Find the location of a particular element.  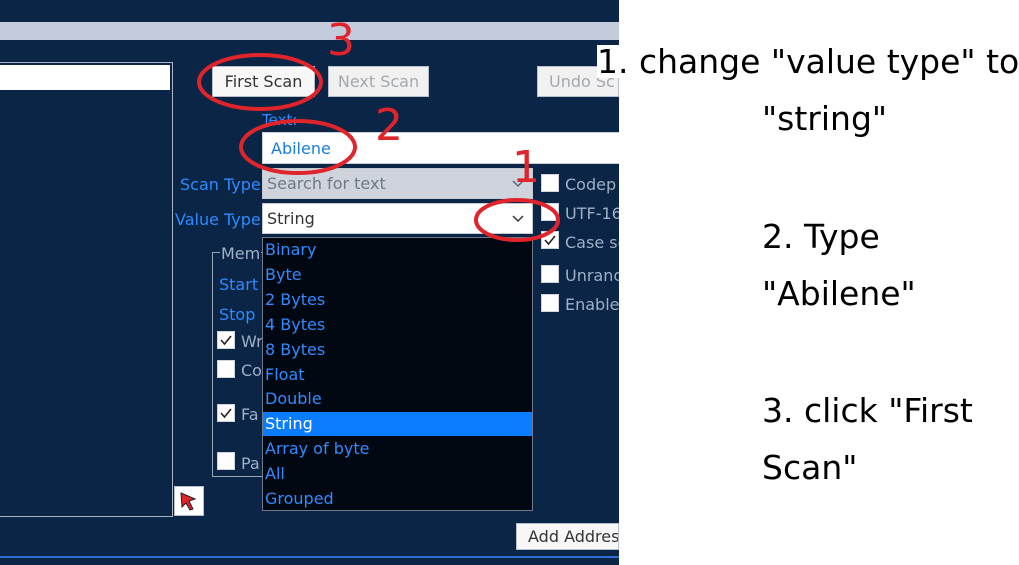

annotation-circles is located at coordinates (378, 147).